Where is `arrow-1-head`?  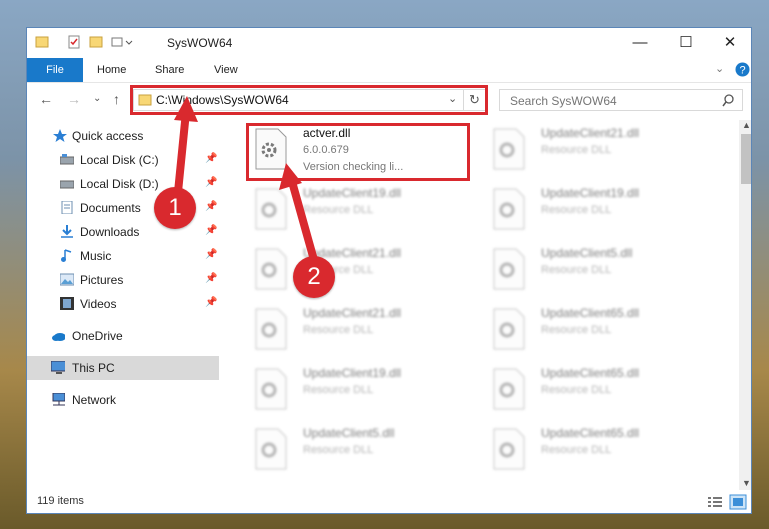 arrow-1-head is located at coordinates (186, 109).